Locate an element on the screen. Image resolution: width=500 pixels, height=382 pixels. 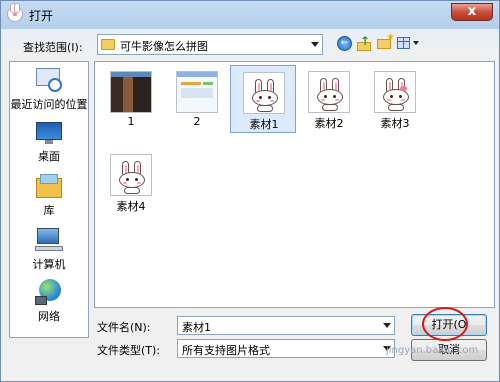
title-bar: 打开 x is located at coordinates (250, 15).